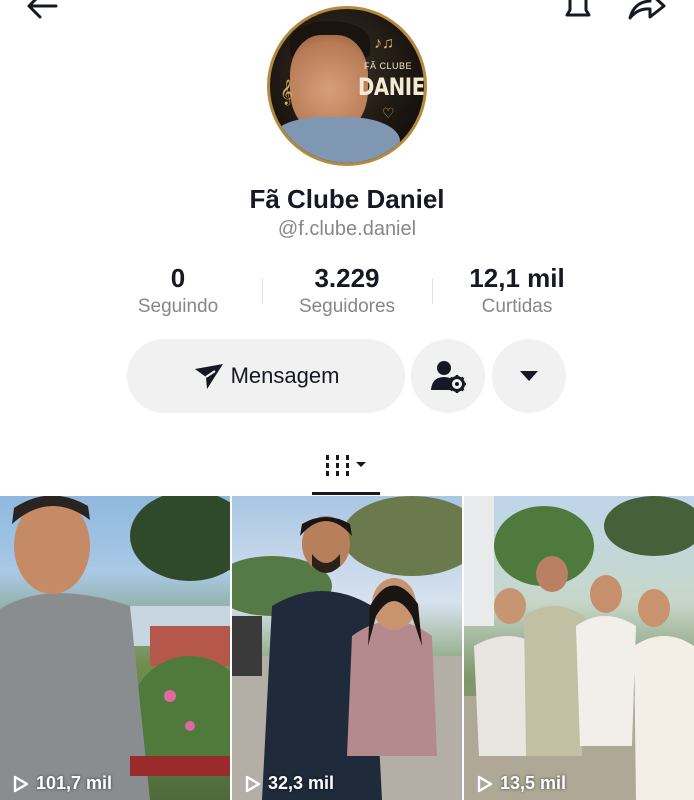 This screenshot has width=694, height=800. What do you see at coordinates (42, 9) in the screenshot?
I see `back-arrow-icon` at bounding box center [42, 9].